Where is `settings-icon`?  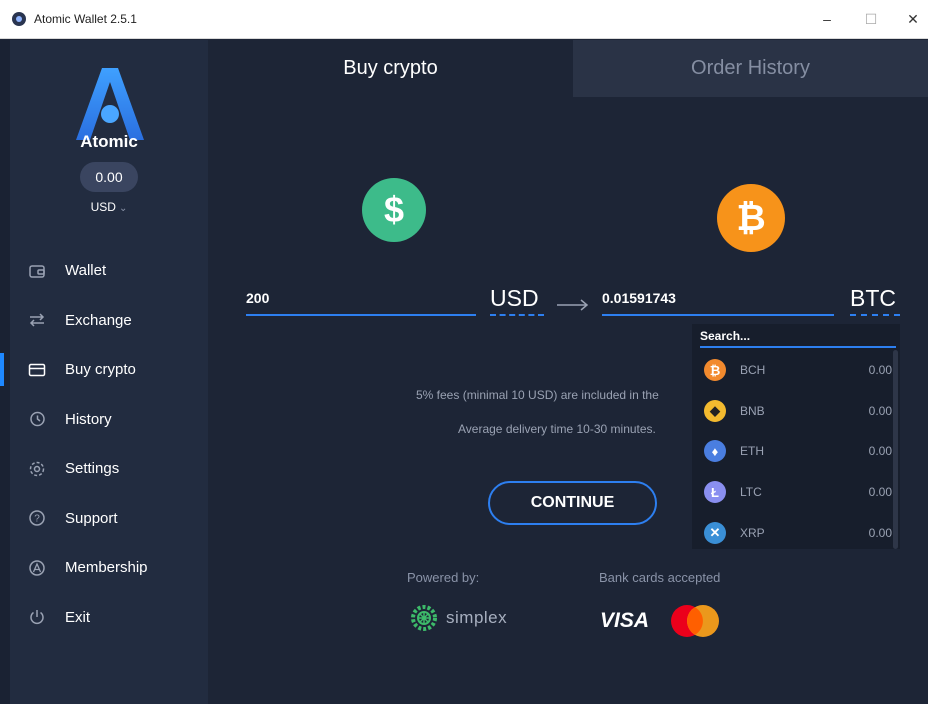
settings-icon is located at coordinates (37, 469).